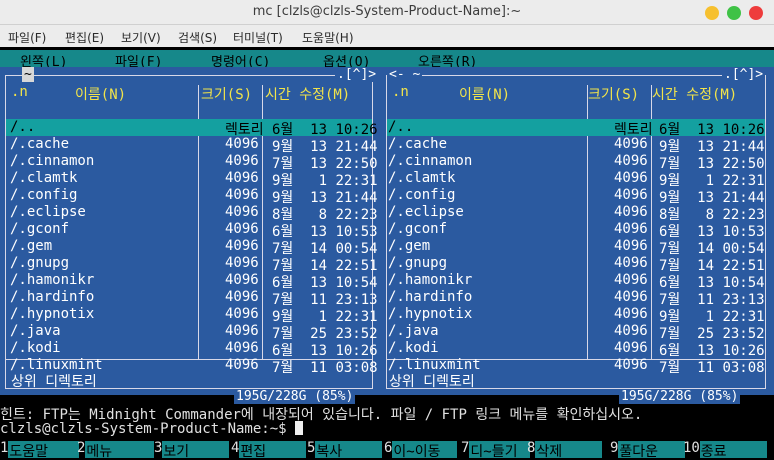 This screenshot has width=774, height=460. What do you see at coordinates (712, 13) in the screenshot?
I see `minimize-button` at bounding box center [712, 13].